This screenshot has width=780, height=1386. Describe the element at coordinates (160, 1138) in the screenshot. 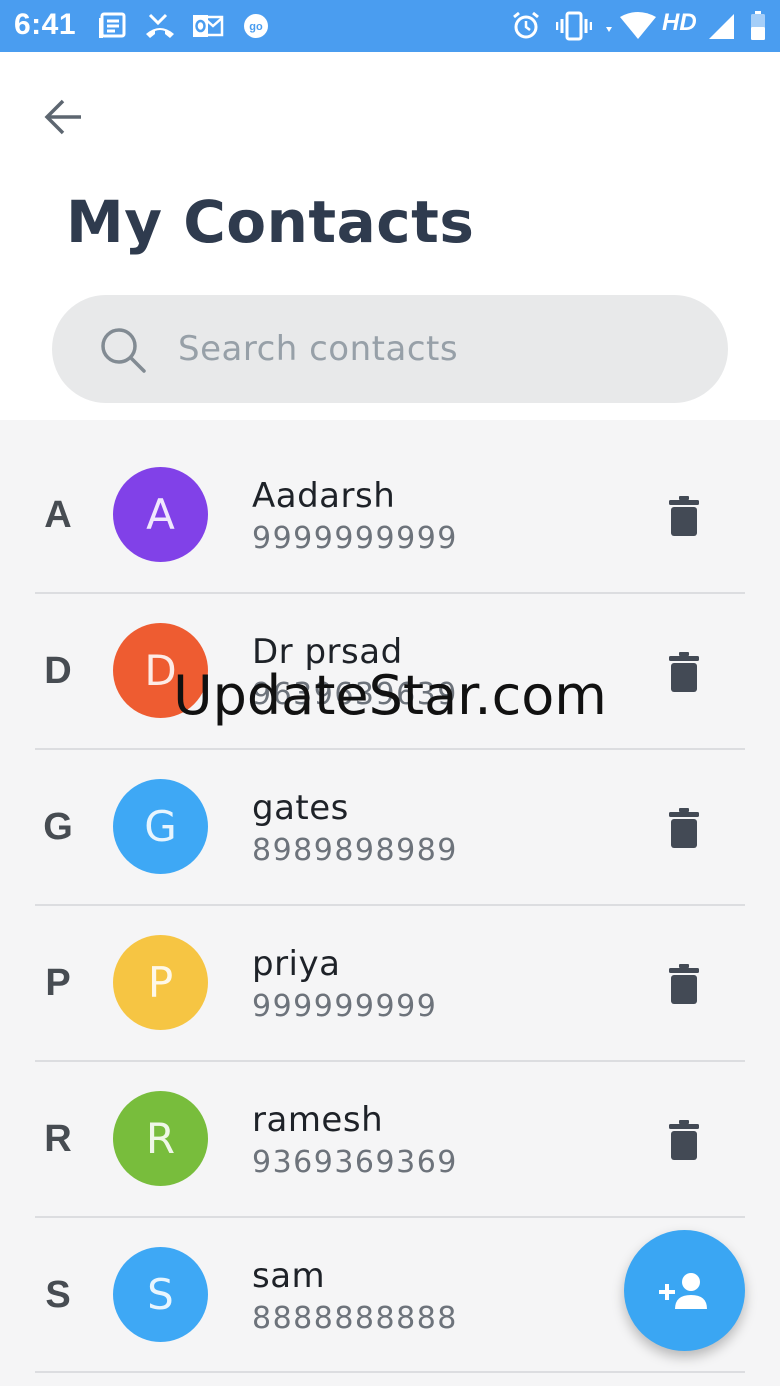

I see `avatar: R` at that location.